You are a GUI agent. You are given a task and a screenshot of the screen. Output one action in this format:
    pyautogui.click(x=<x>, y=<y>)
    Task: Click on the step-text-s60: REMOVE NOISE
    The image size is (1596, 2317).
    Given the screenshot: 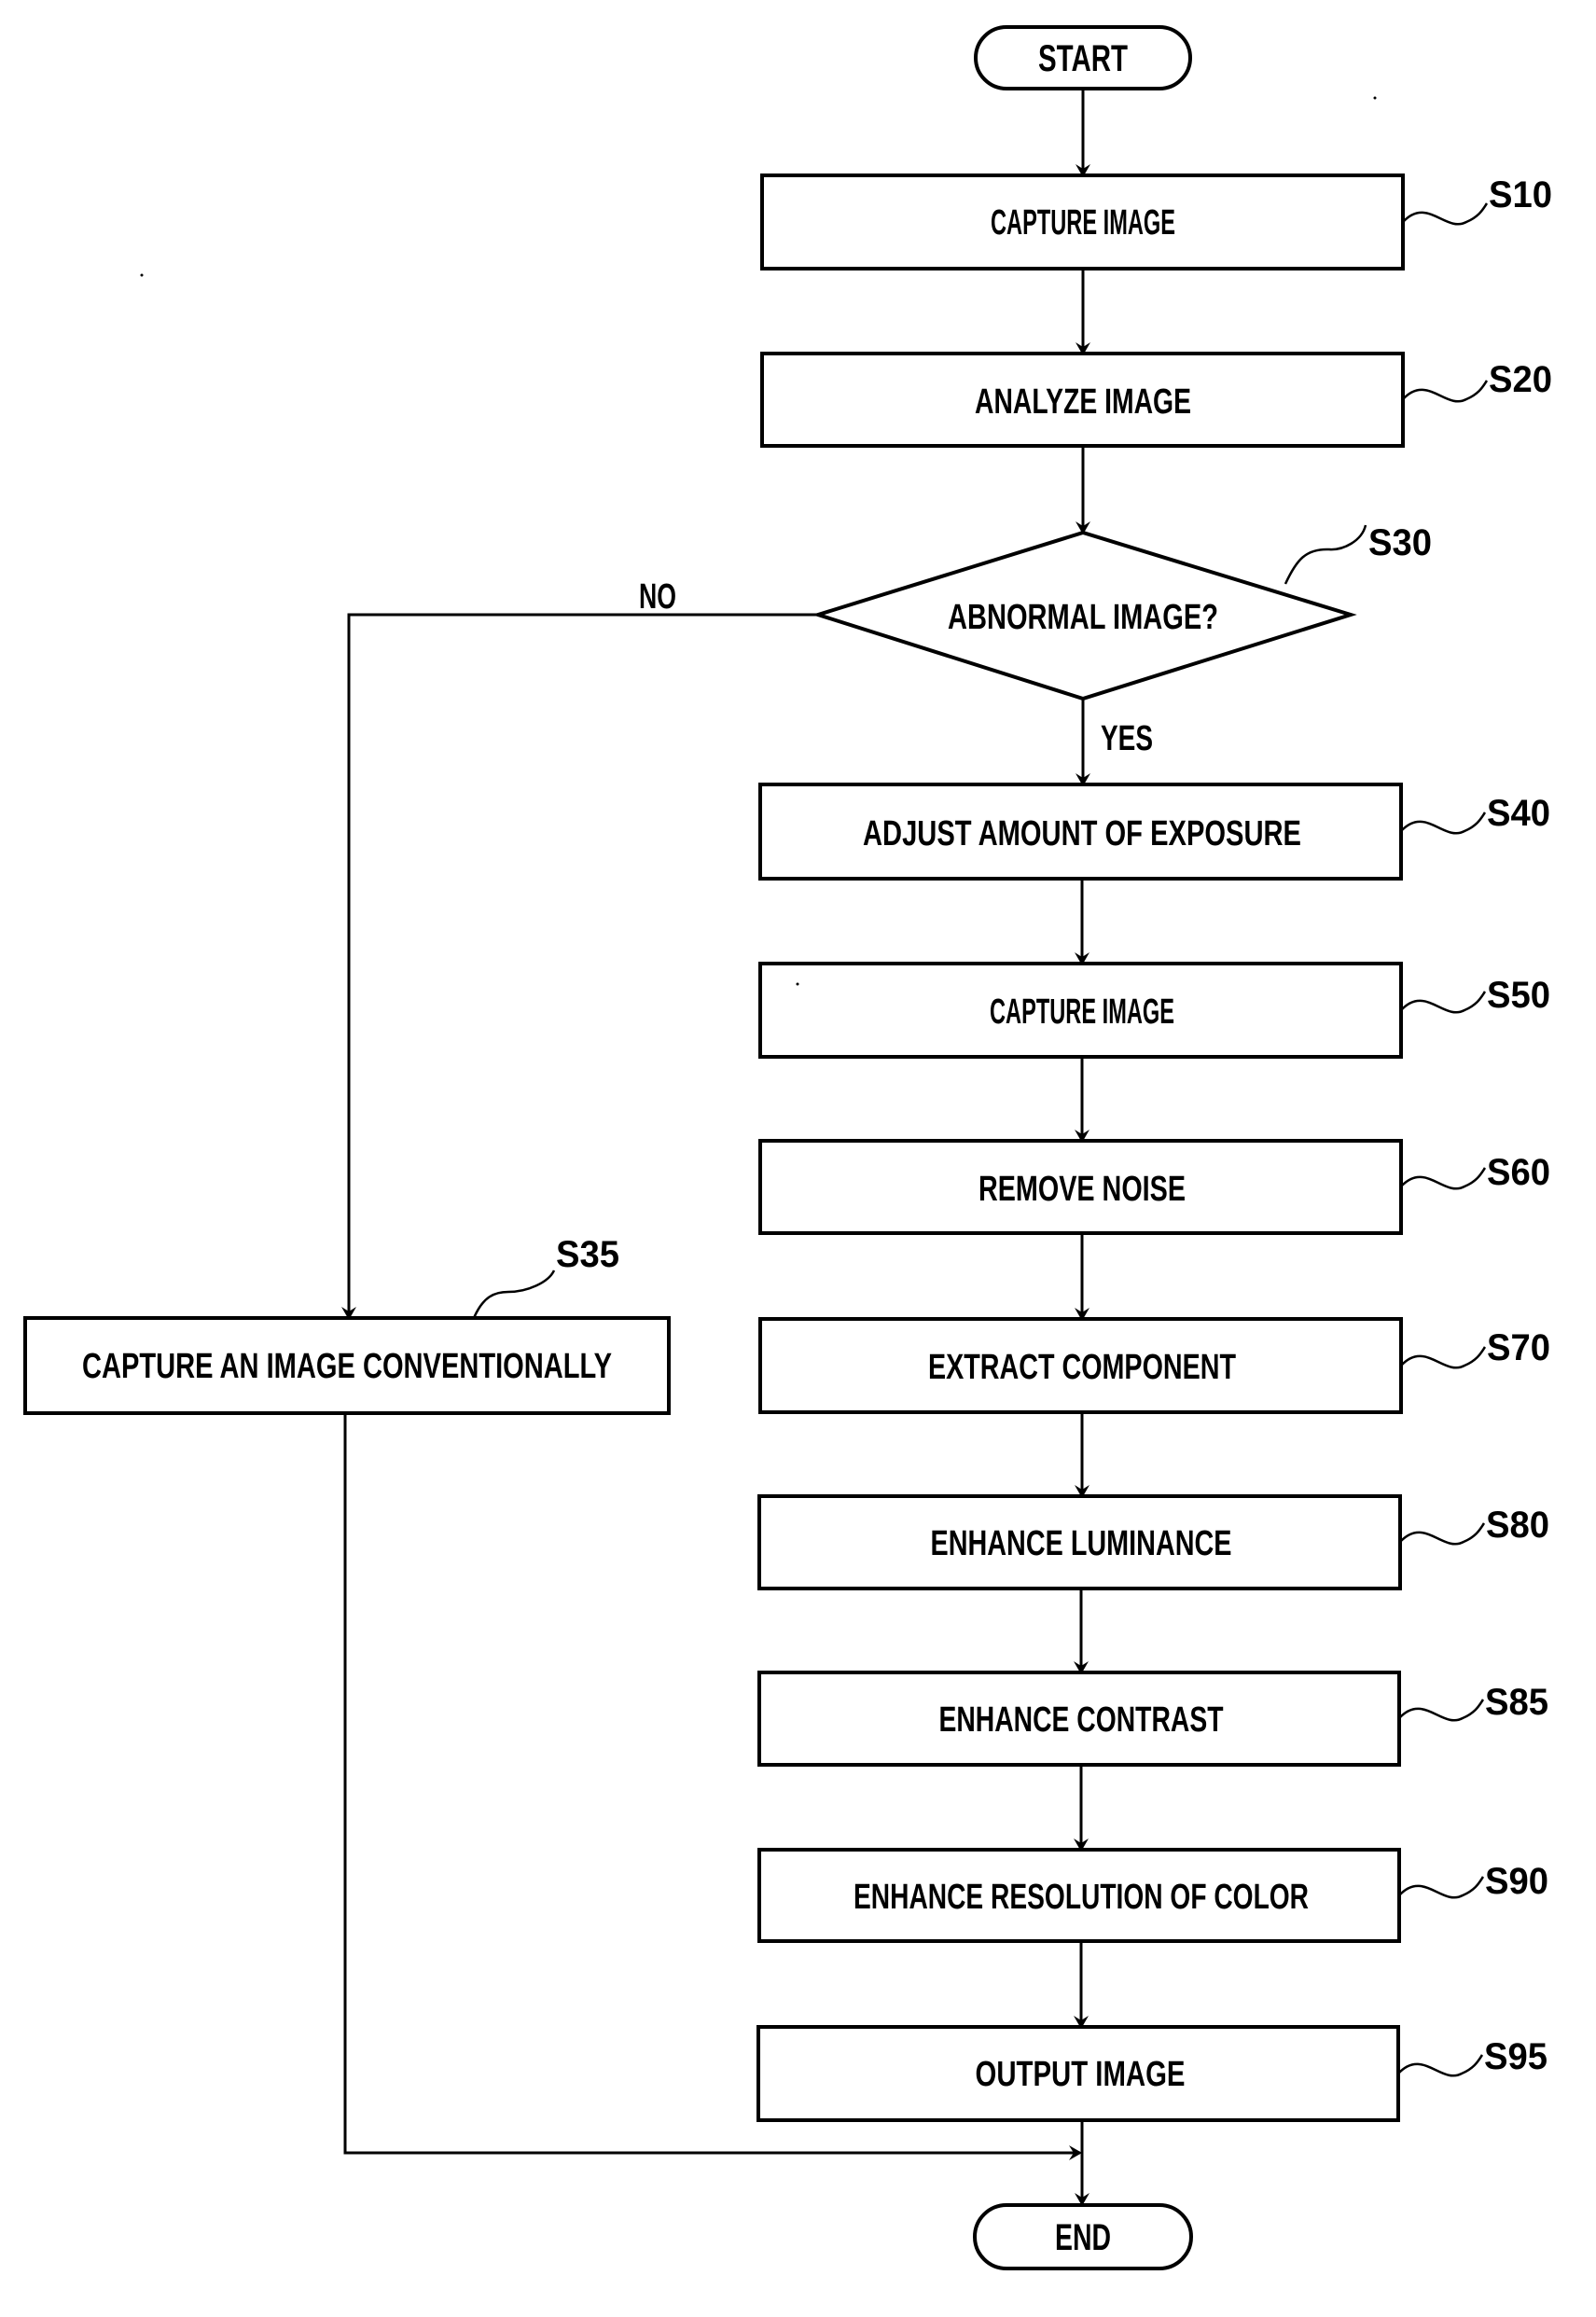 What is the action you would take?
    pyautogui.click(x=1082, y=1189)
    